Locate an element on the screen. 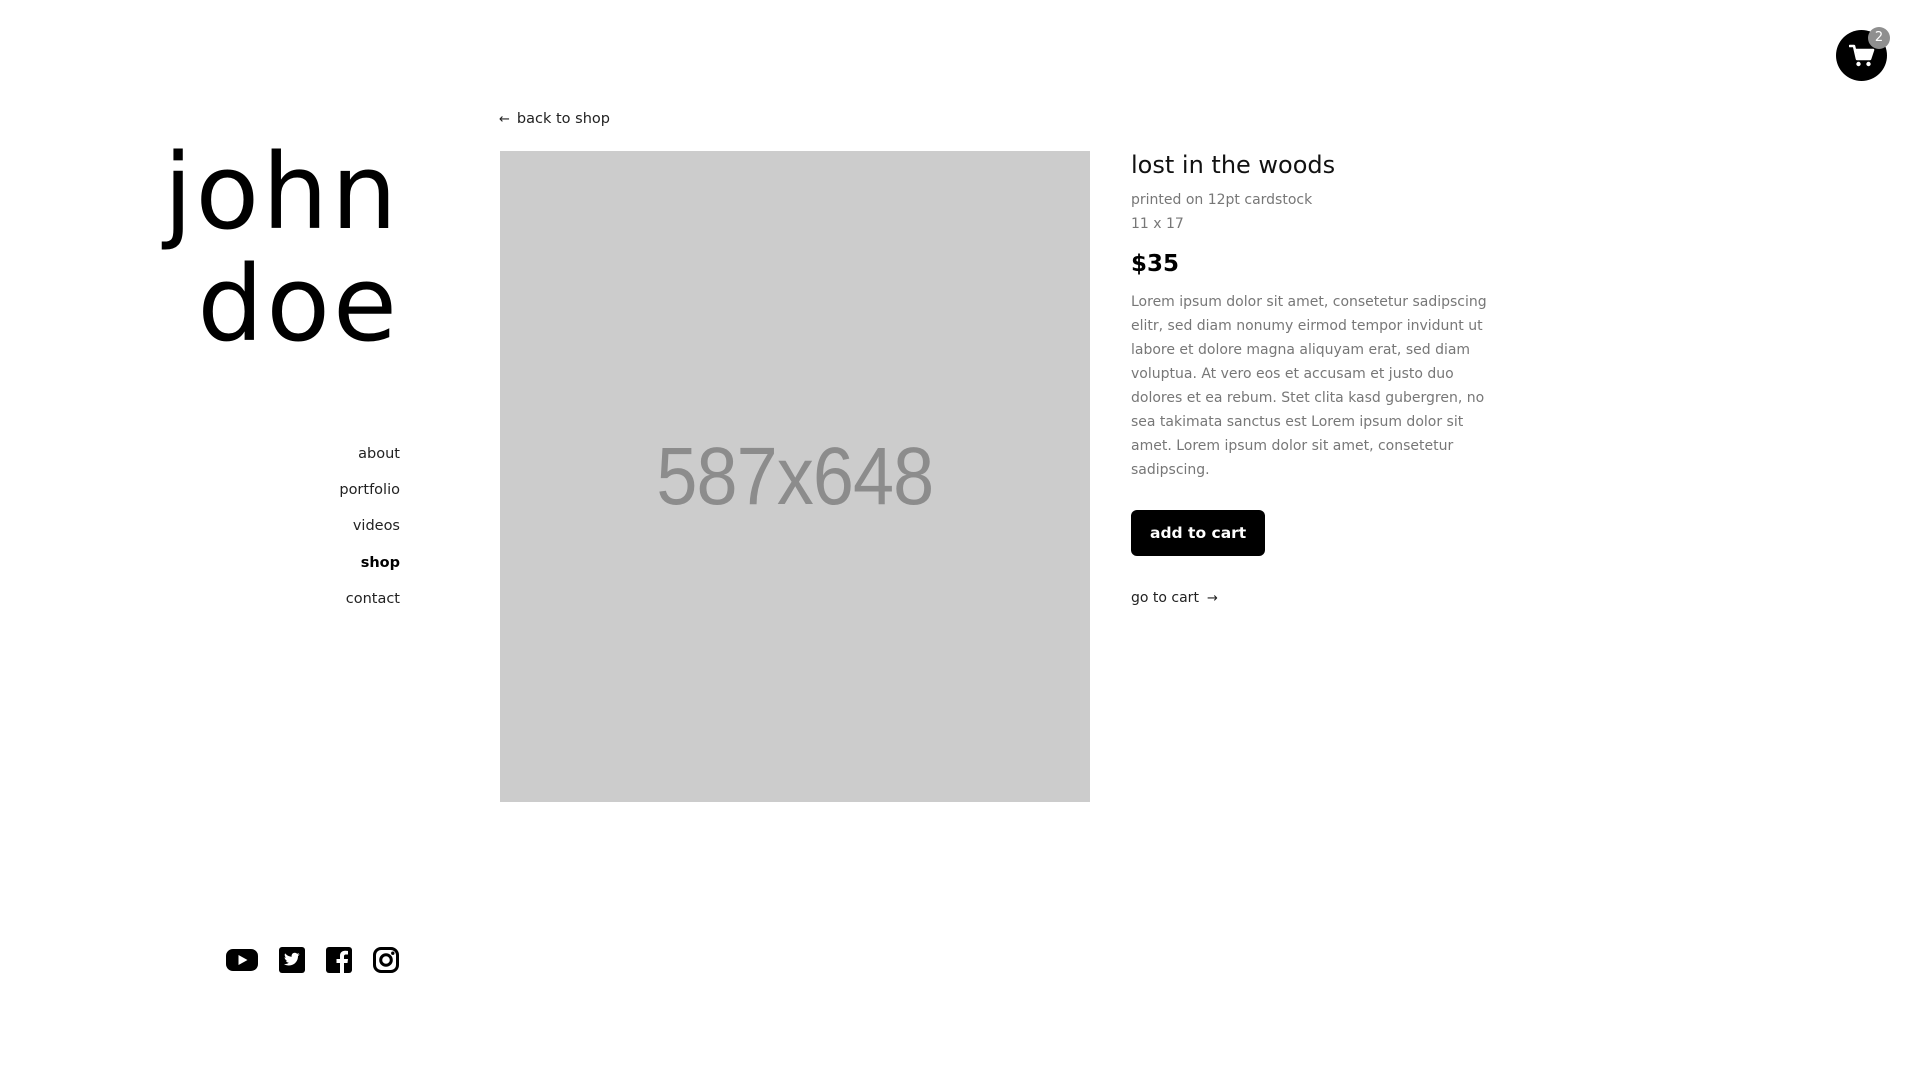  nav-link-portfolio: portfolio is located at coordinates (369, 490).